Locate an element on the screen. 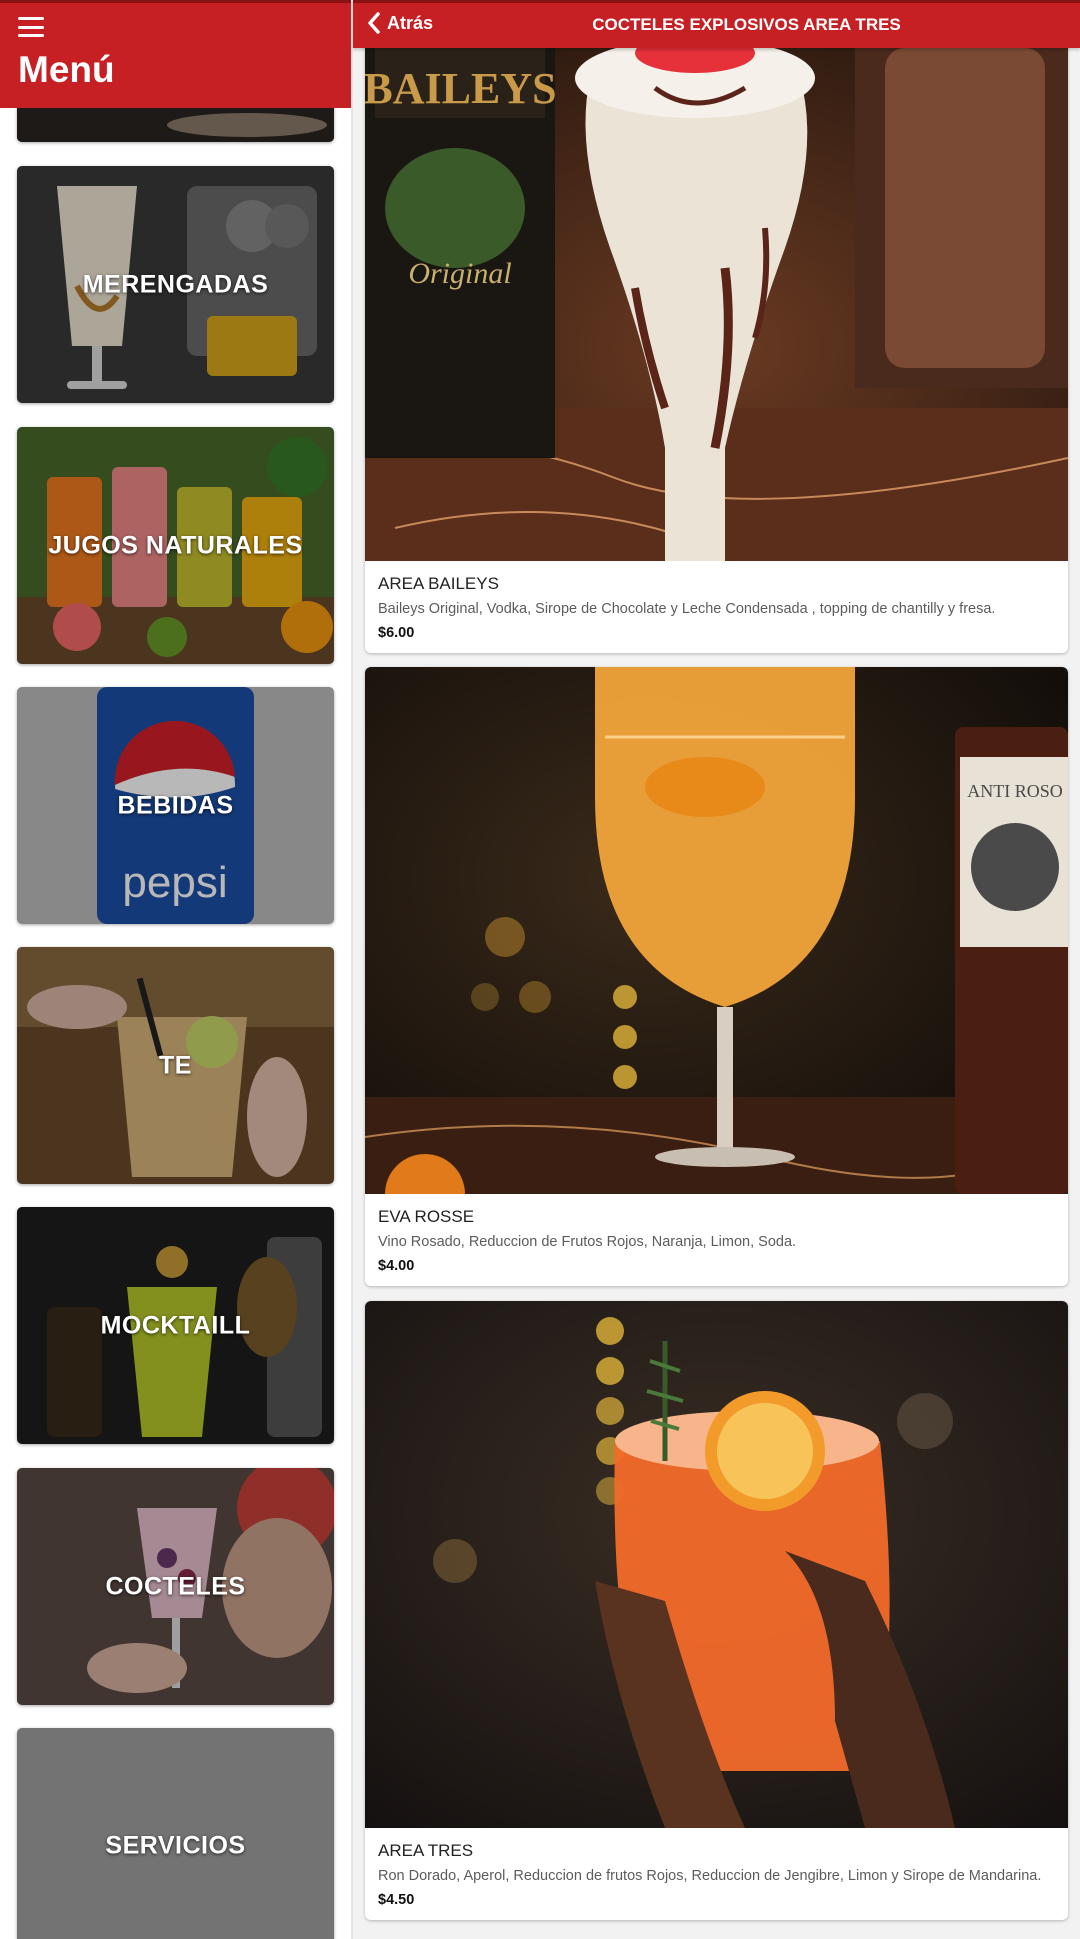 This screenshot has width=1080, height=1939. product-price: $6.00 is located at coordinates (396, 633).